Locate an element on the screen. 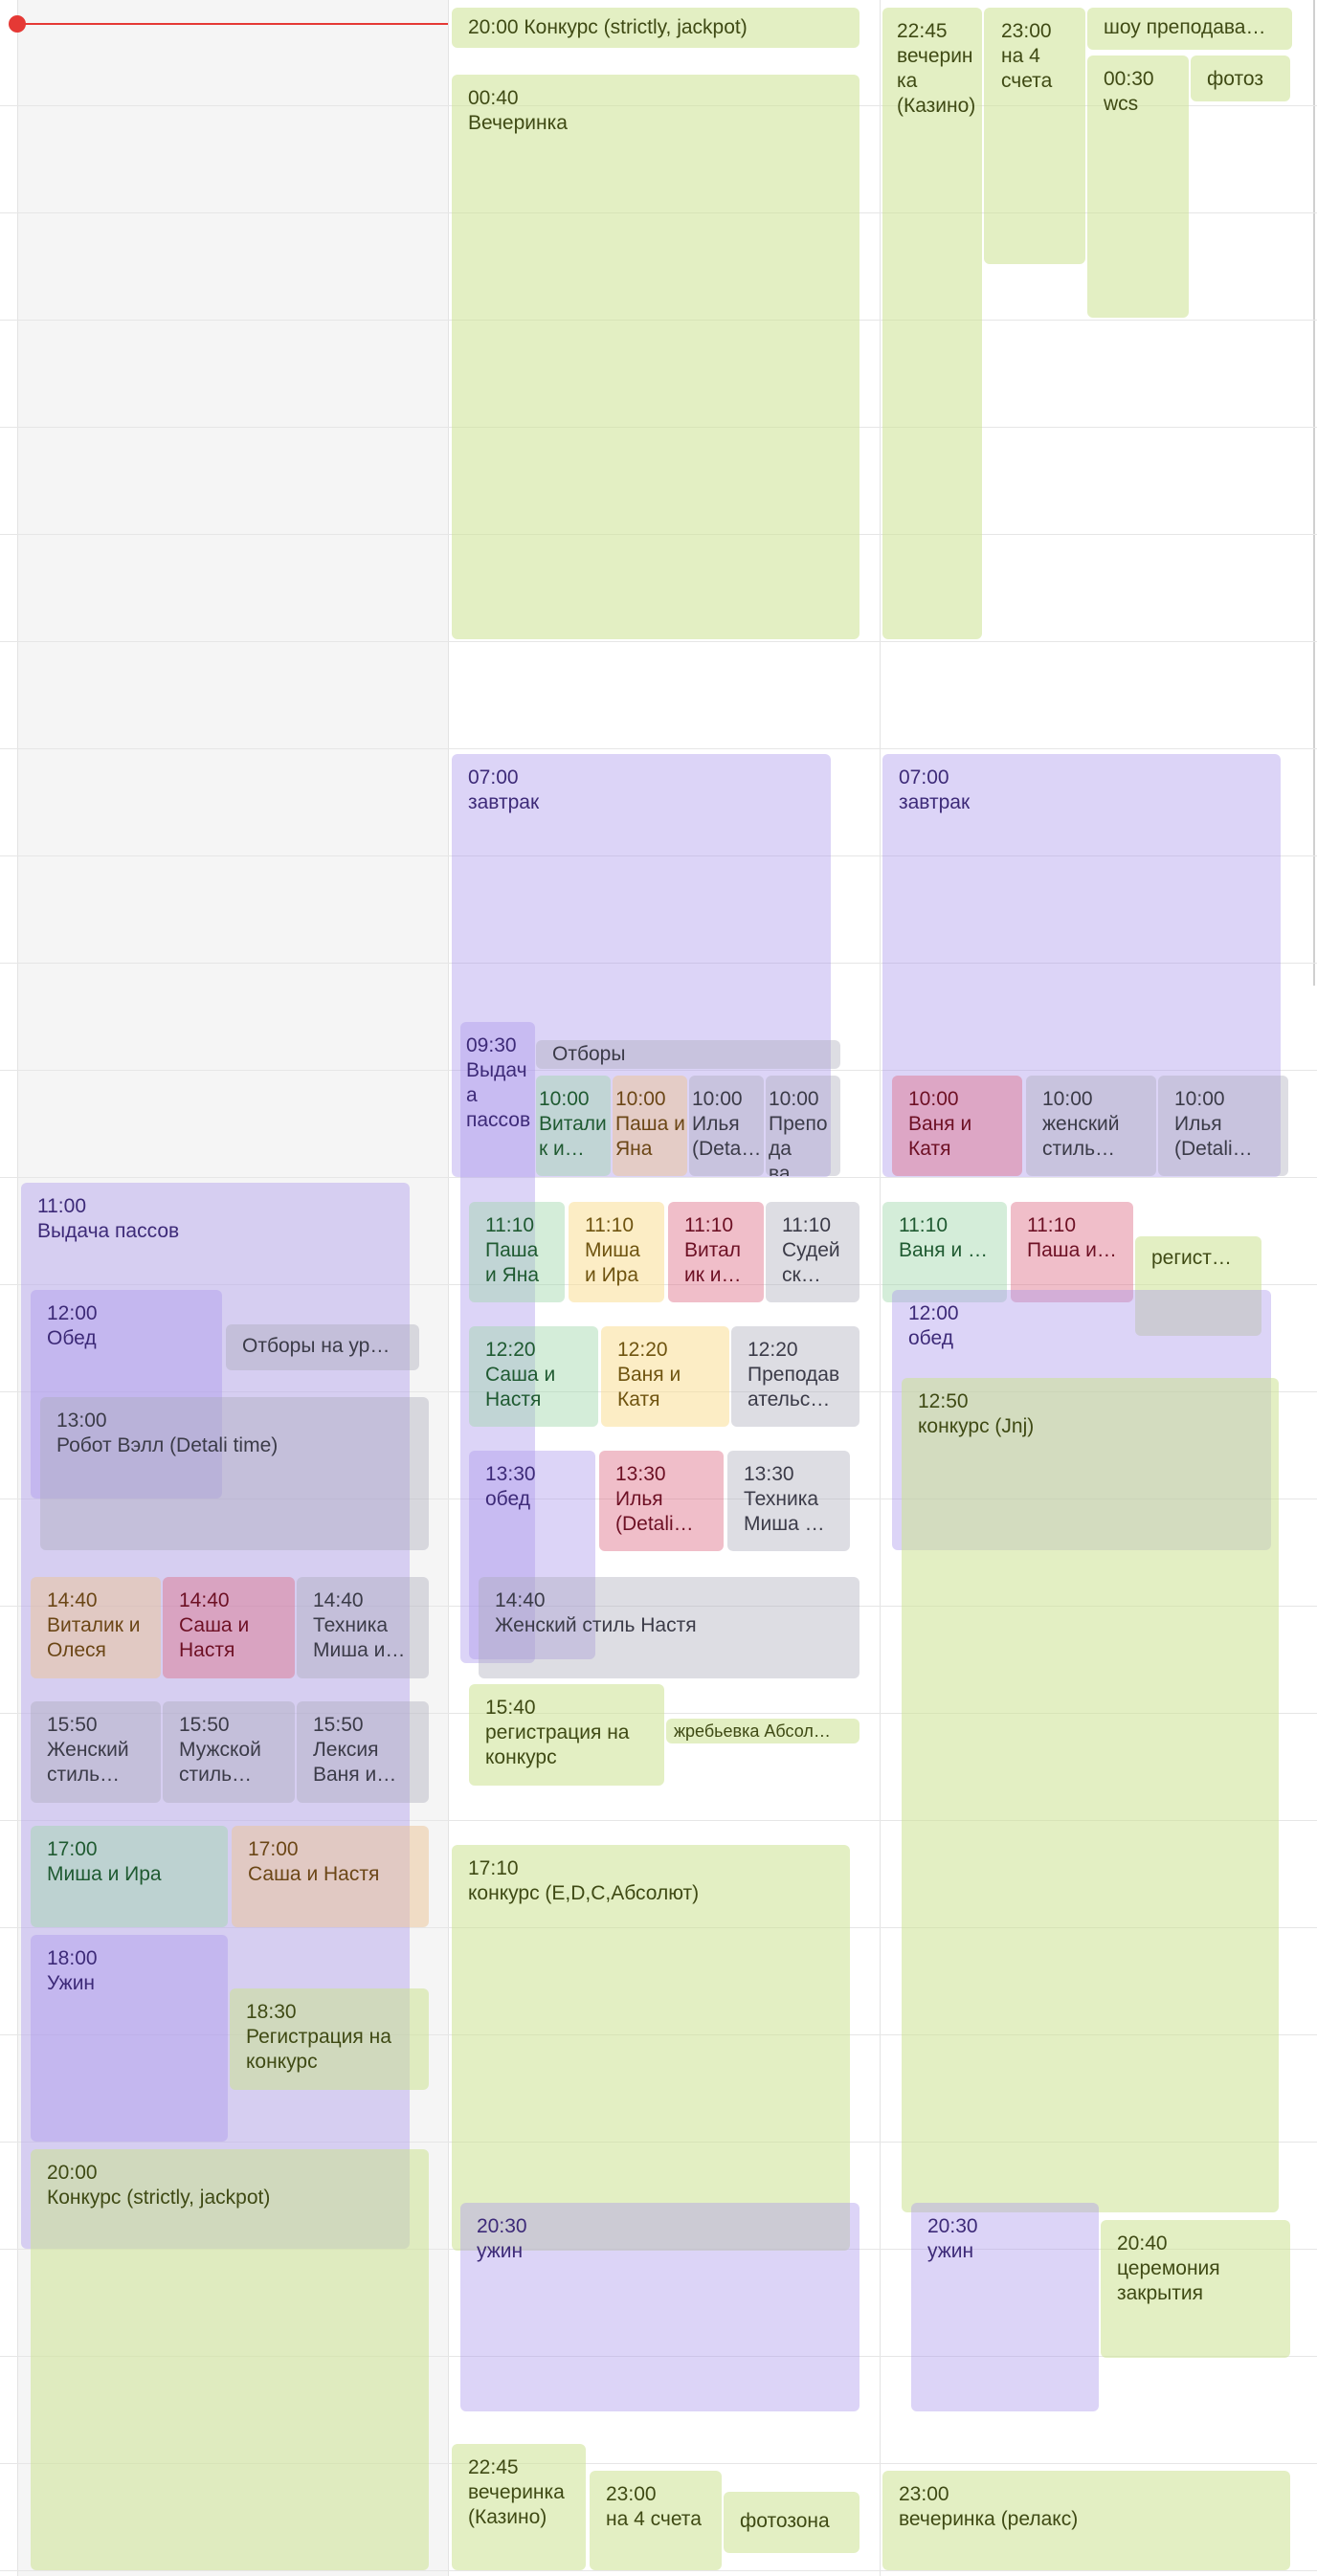 The image size is (1317, 2576). current-time-indicator is located at coordinates (17, 24).